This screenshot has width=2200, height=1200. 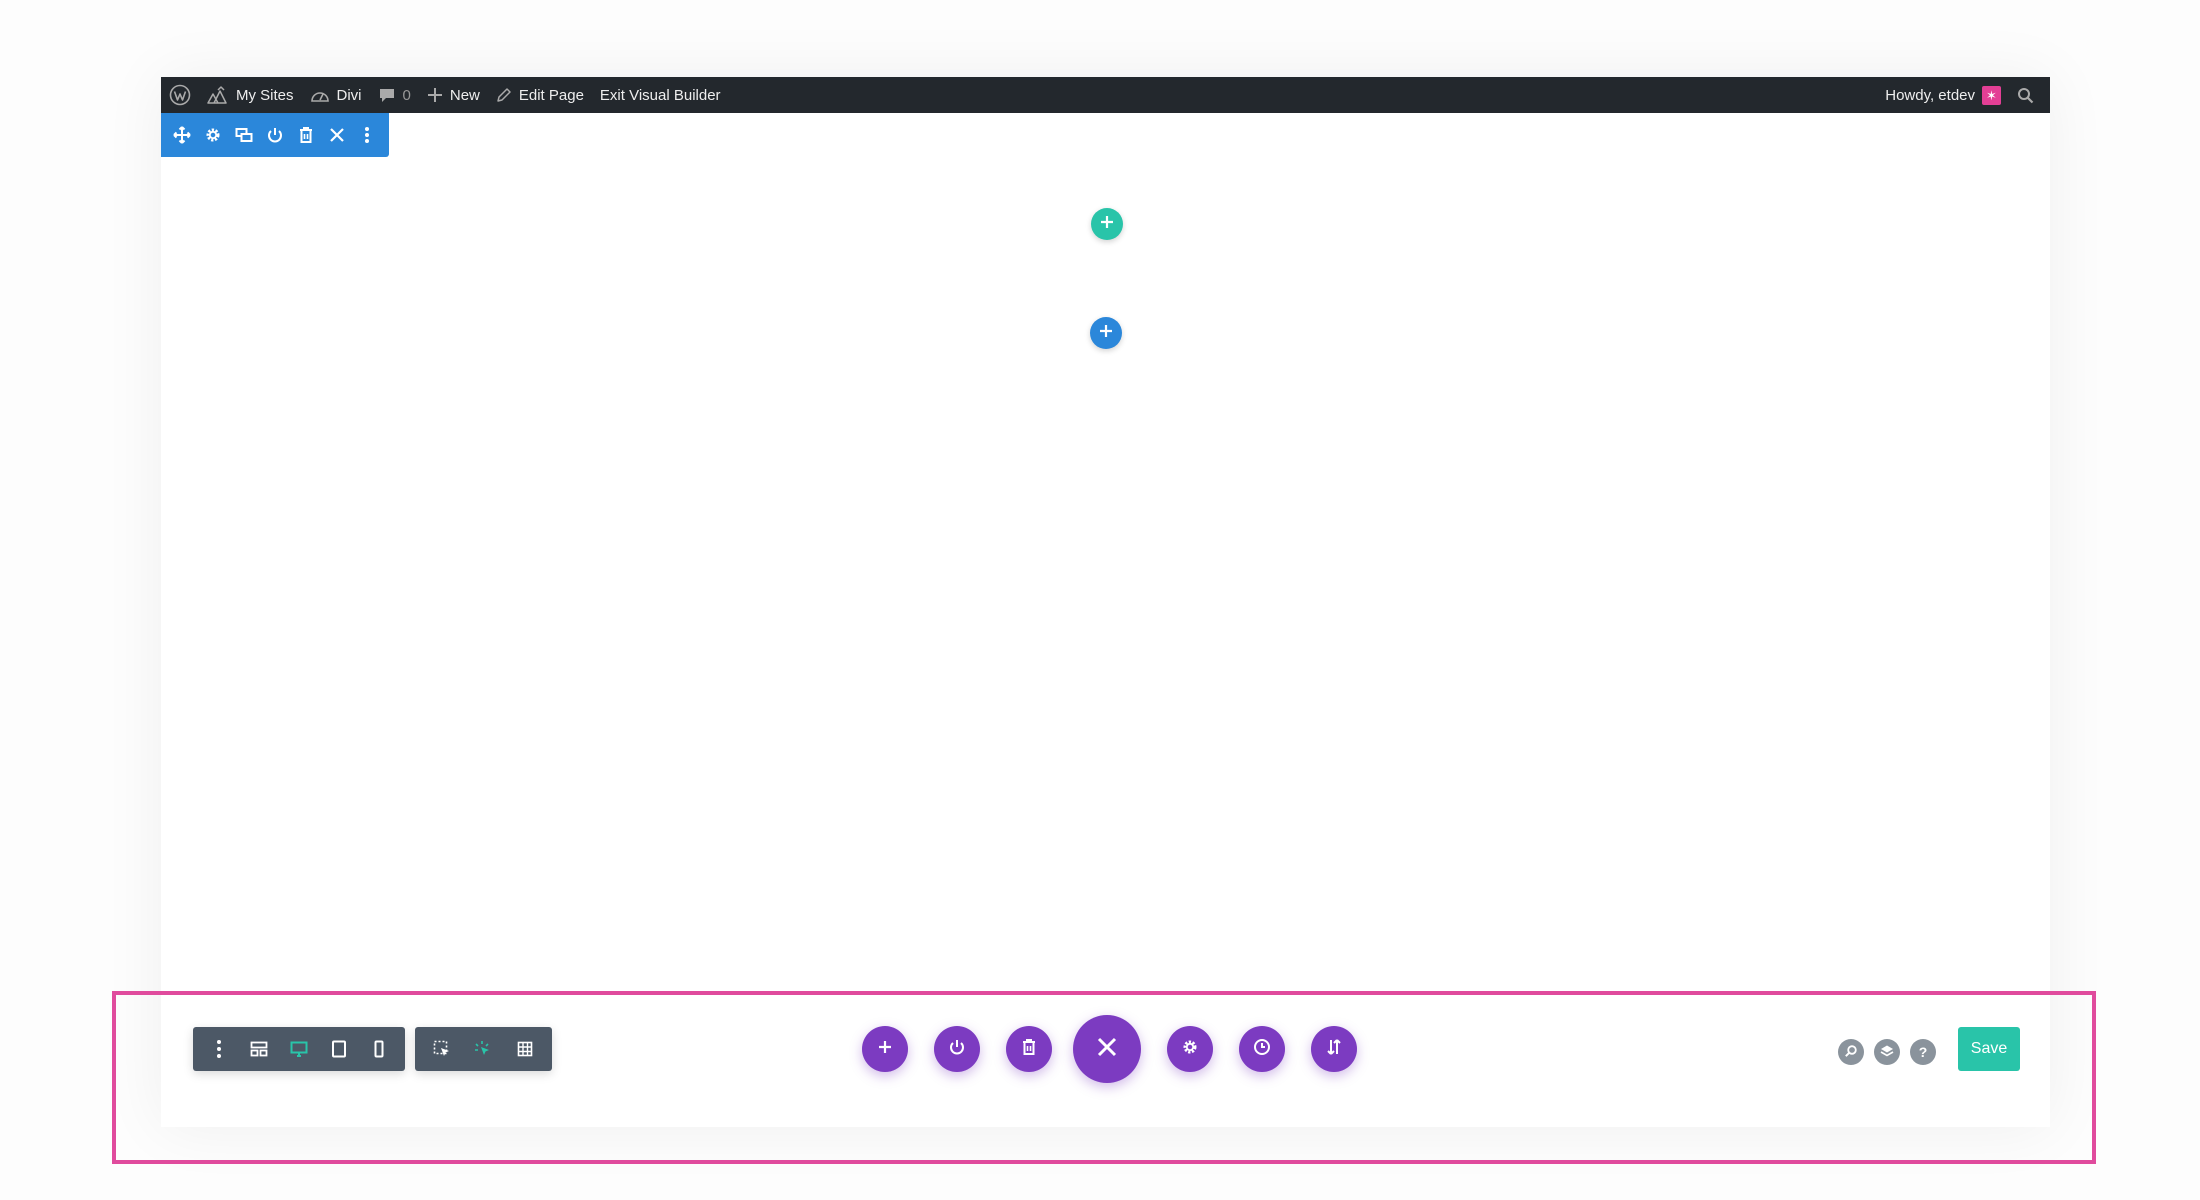 What do you see at coordinates (525, 1049) in the screenshot?
I see `grid-mode-icon` at bounding box center [525, 1049].